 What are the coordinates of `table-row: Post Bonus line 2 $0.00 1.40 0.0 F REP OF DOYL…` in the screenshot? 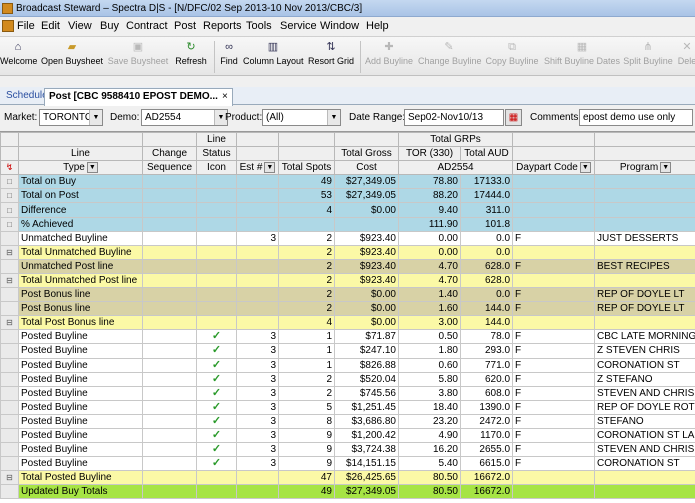 It's located at (347, 295).